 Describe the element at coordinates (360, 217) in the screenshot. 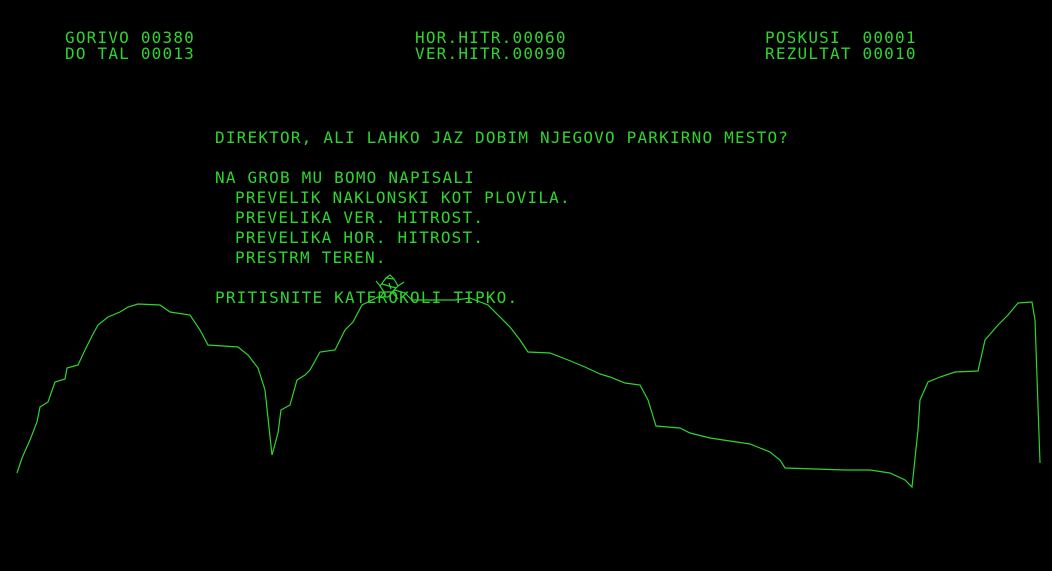

I see `reason-item: PREVELIKA VER. HITROST.` at that location.